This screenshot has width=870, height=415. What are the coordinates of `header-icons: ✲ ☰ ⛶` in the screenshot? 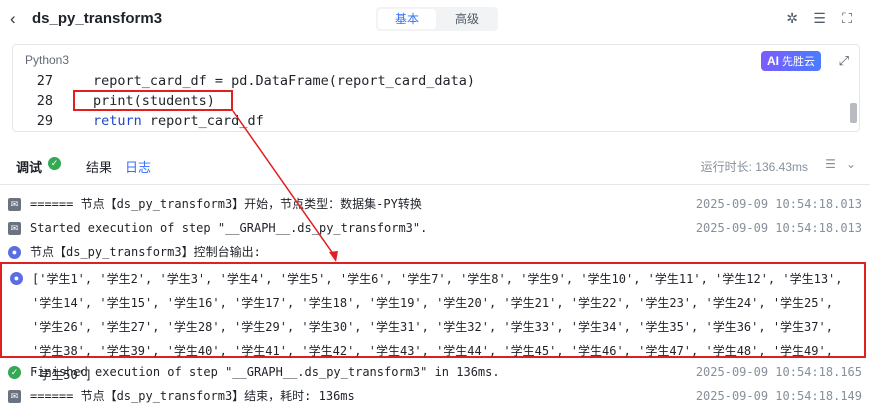 It's located at (817, 19).